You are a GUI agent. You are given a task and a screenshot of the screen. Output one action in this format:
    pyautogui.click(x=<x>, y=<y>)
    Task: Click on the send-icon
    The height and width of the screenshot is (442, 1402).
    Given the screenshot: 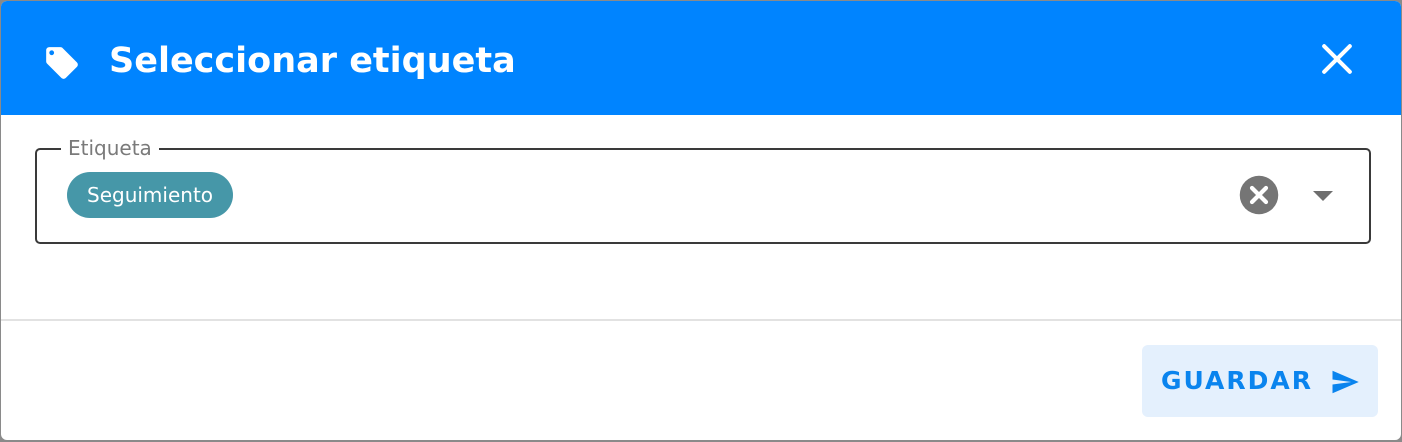 What is the action you would take?
    pyautogui.click(x=1345, y=382)
    